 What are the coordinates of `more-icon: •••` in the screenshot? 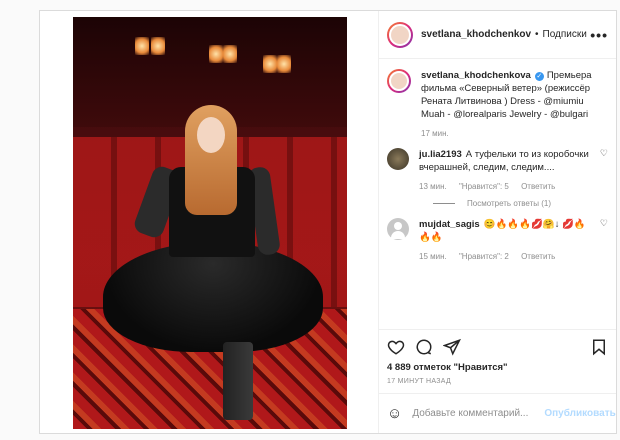 It's located at (599, 35).